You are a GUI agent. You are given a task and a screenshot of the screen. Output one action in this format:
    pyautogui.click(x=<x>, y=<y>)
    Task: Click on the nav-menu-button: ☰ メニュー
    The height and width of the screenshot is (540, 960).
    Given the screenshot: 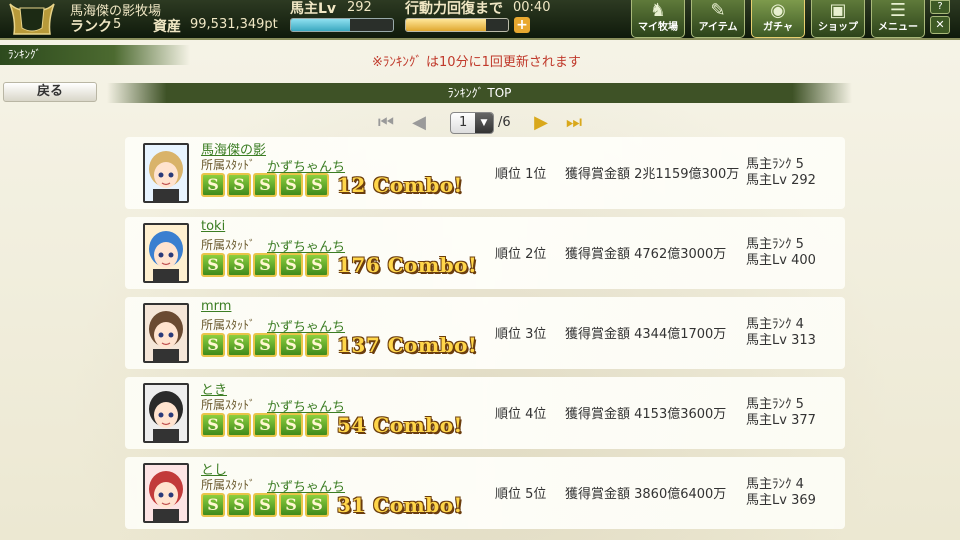 What is the action you would take?
    pyautogui.click(x=898, y=19)
    